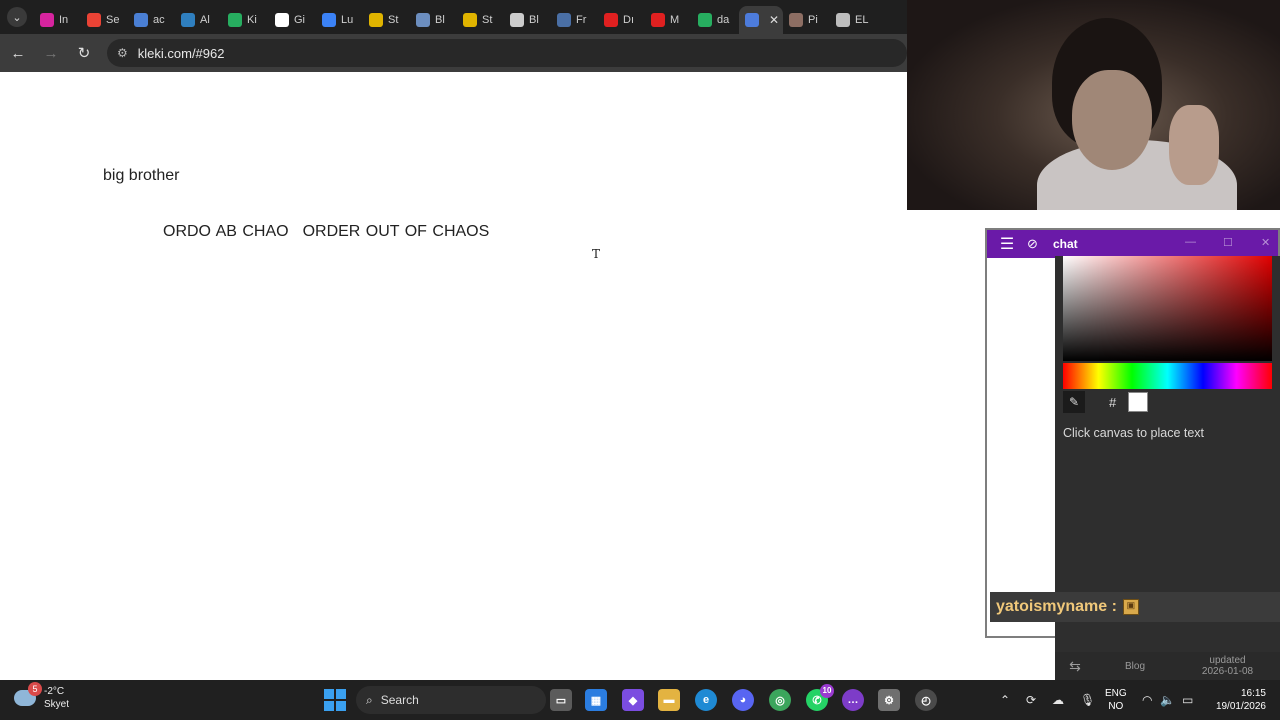 This screenshot has width=1280, height=720. Describe the element at coordinates (1065, 244) in the screenshot. I see `chat-title: chat` at that location.